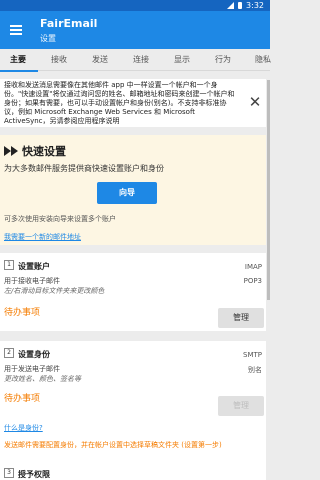 The width and height of the screenshot is (320, 480). What do you see at coordinates (42, 237) in the screenshot?
I see `new-email-address-link: 我需要一个新的邮件地址` at bounding box center [42, 237].